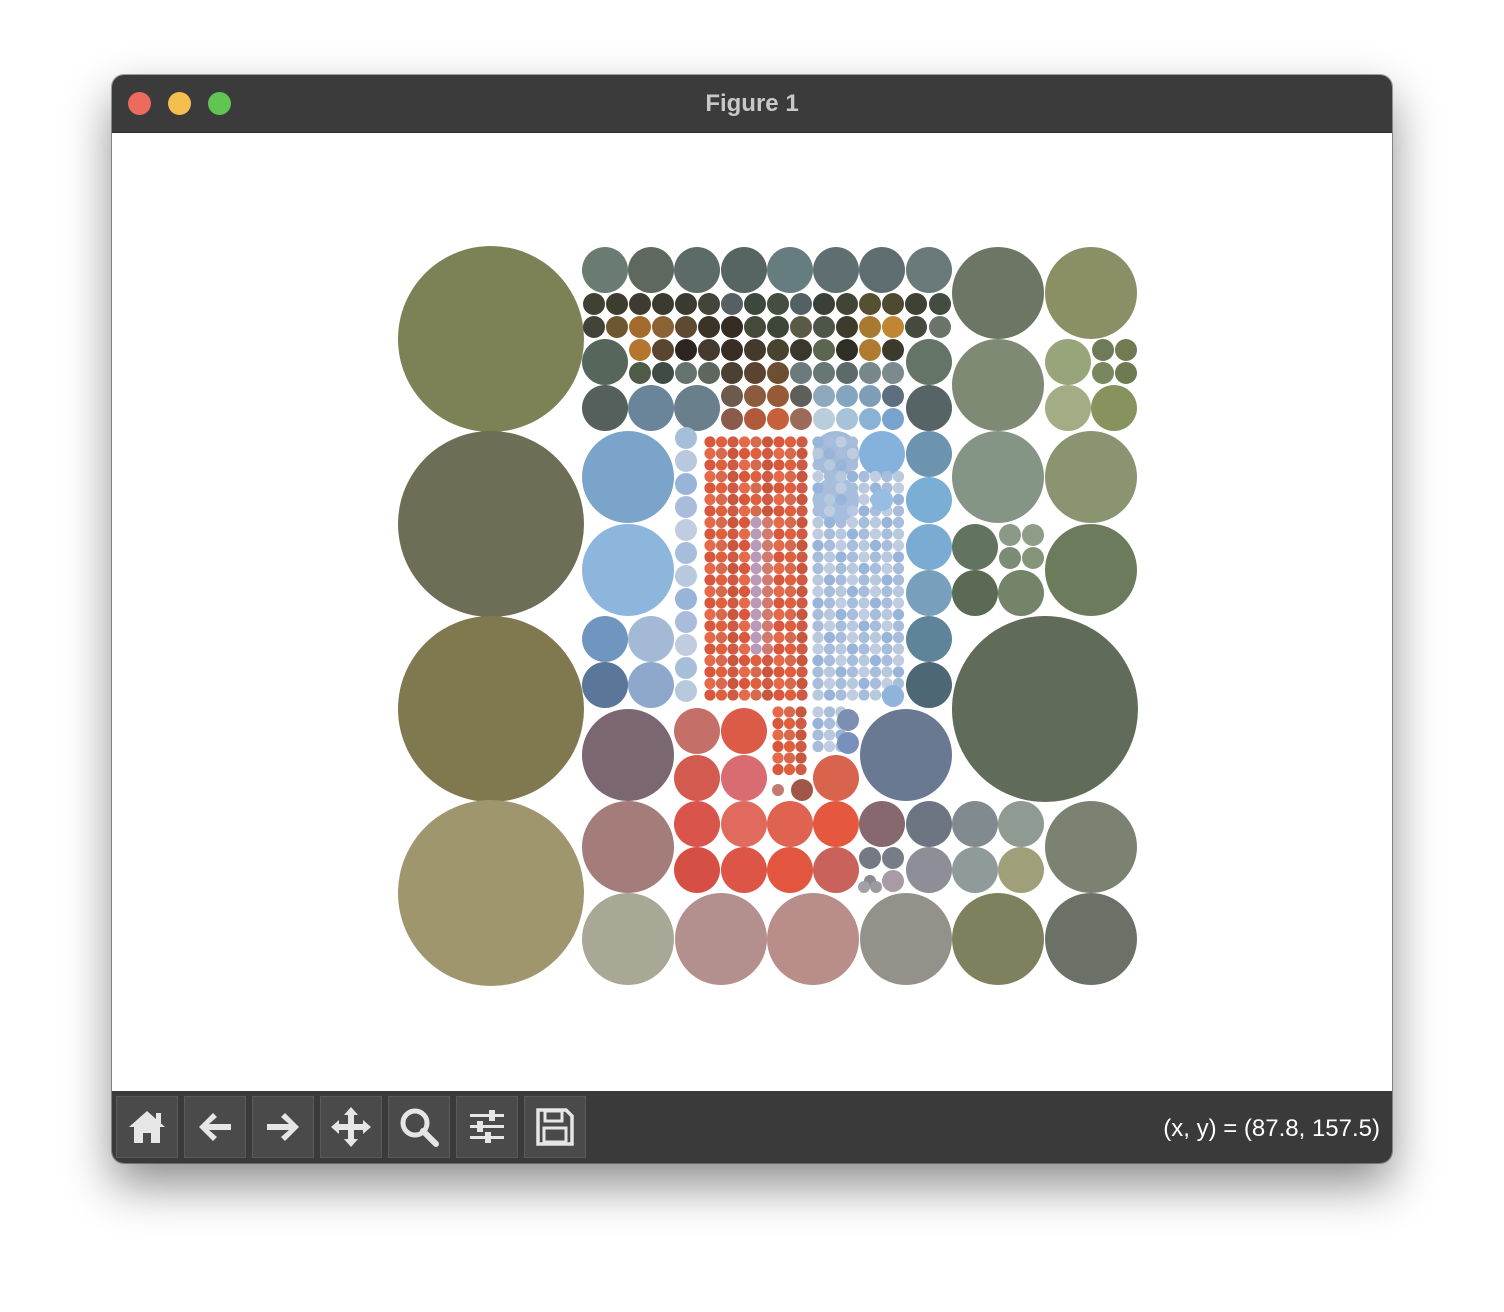  I want to click on pan-button, so click(351, 1127).